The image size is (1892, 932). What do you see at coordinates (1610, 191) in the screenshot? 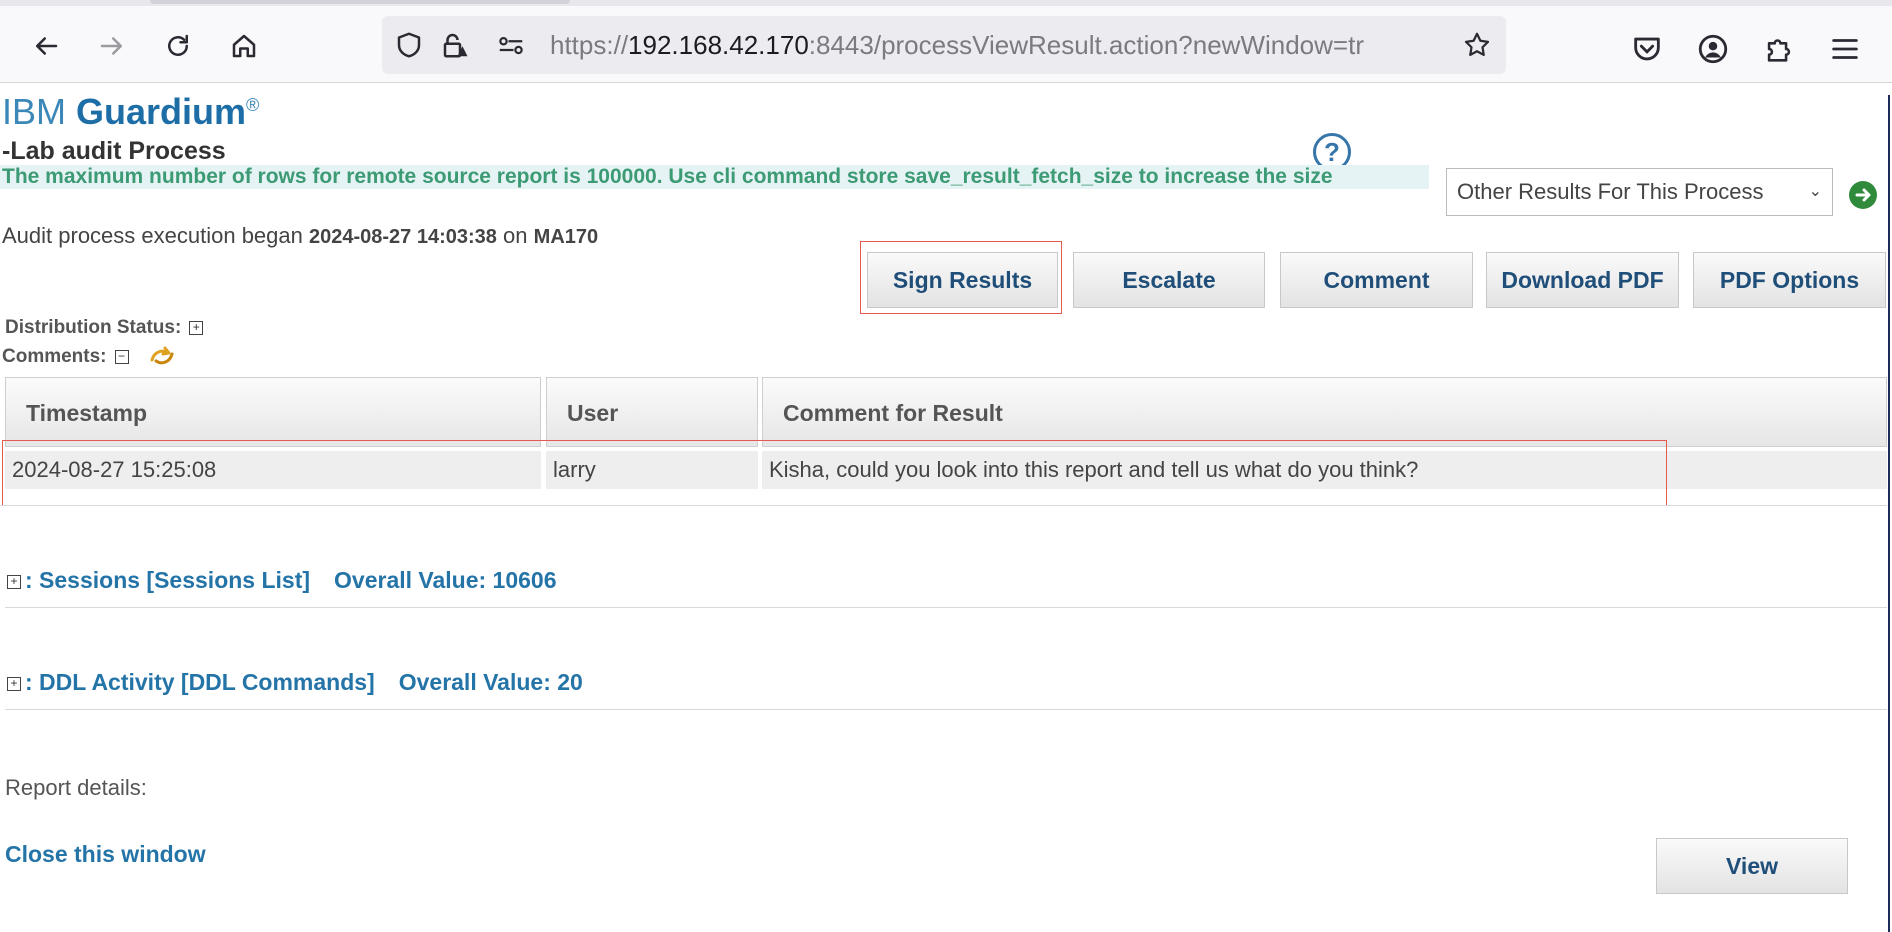
I see `other-results-selected: Other Results For This Process` at bounding box center [1610, 191].